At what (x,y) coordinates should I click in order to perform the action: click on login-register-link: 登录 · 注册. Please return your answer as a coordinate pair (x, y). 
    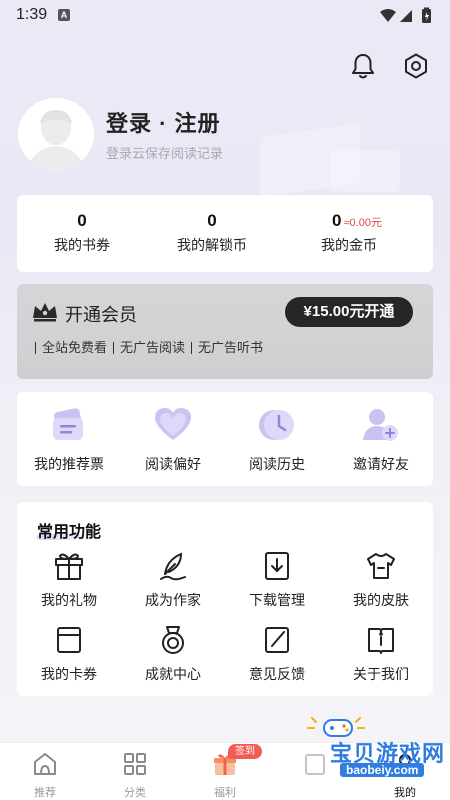
    Looking at the image, I should click on (163, 122).